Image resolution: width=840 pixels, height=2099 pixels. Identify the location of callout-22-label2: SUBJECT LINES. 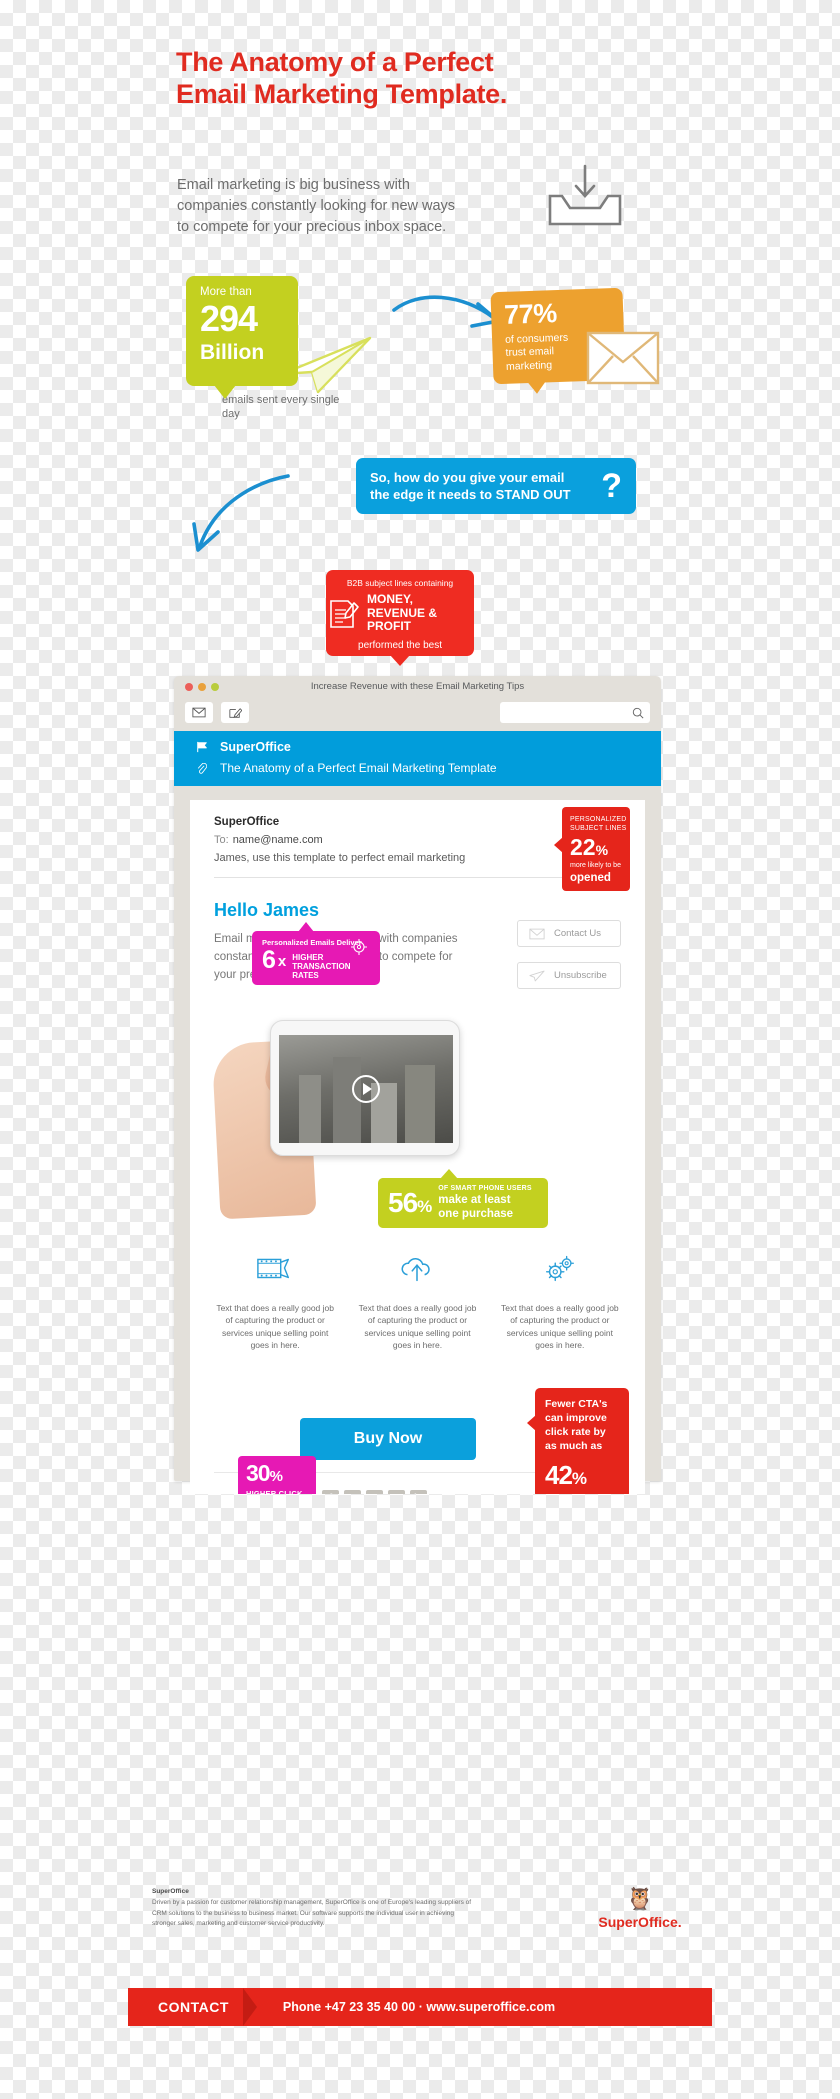
(598, 829).